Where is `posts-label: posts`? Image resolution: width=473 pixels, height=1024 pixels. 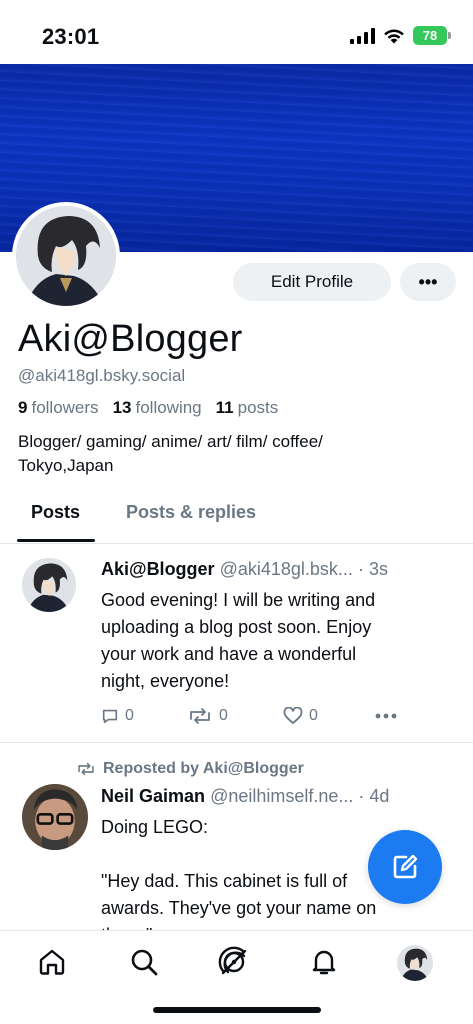
posts-label: posts is located at coordinates (258, 407).